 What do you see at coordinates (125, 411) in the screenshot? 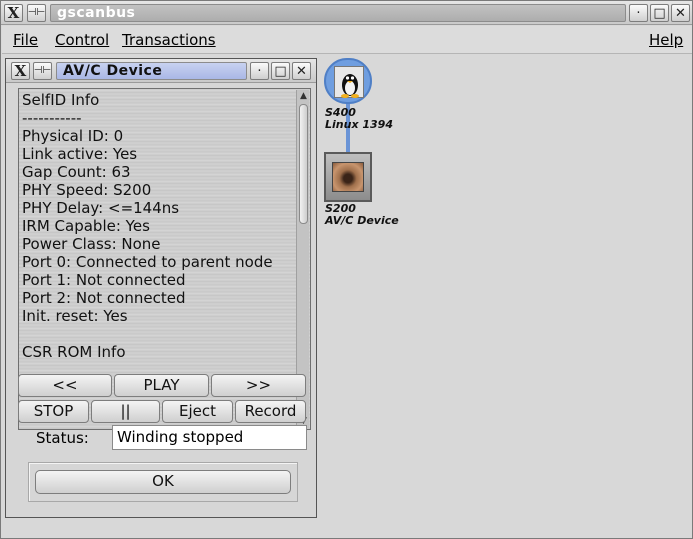
I see `pause-button: ||` at bounding box center [125, 411].